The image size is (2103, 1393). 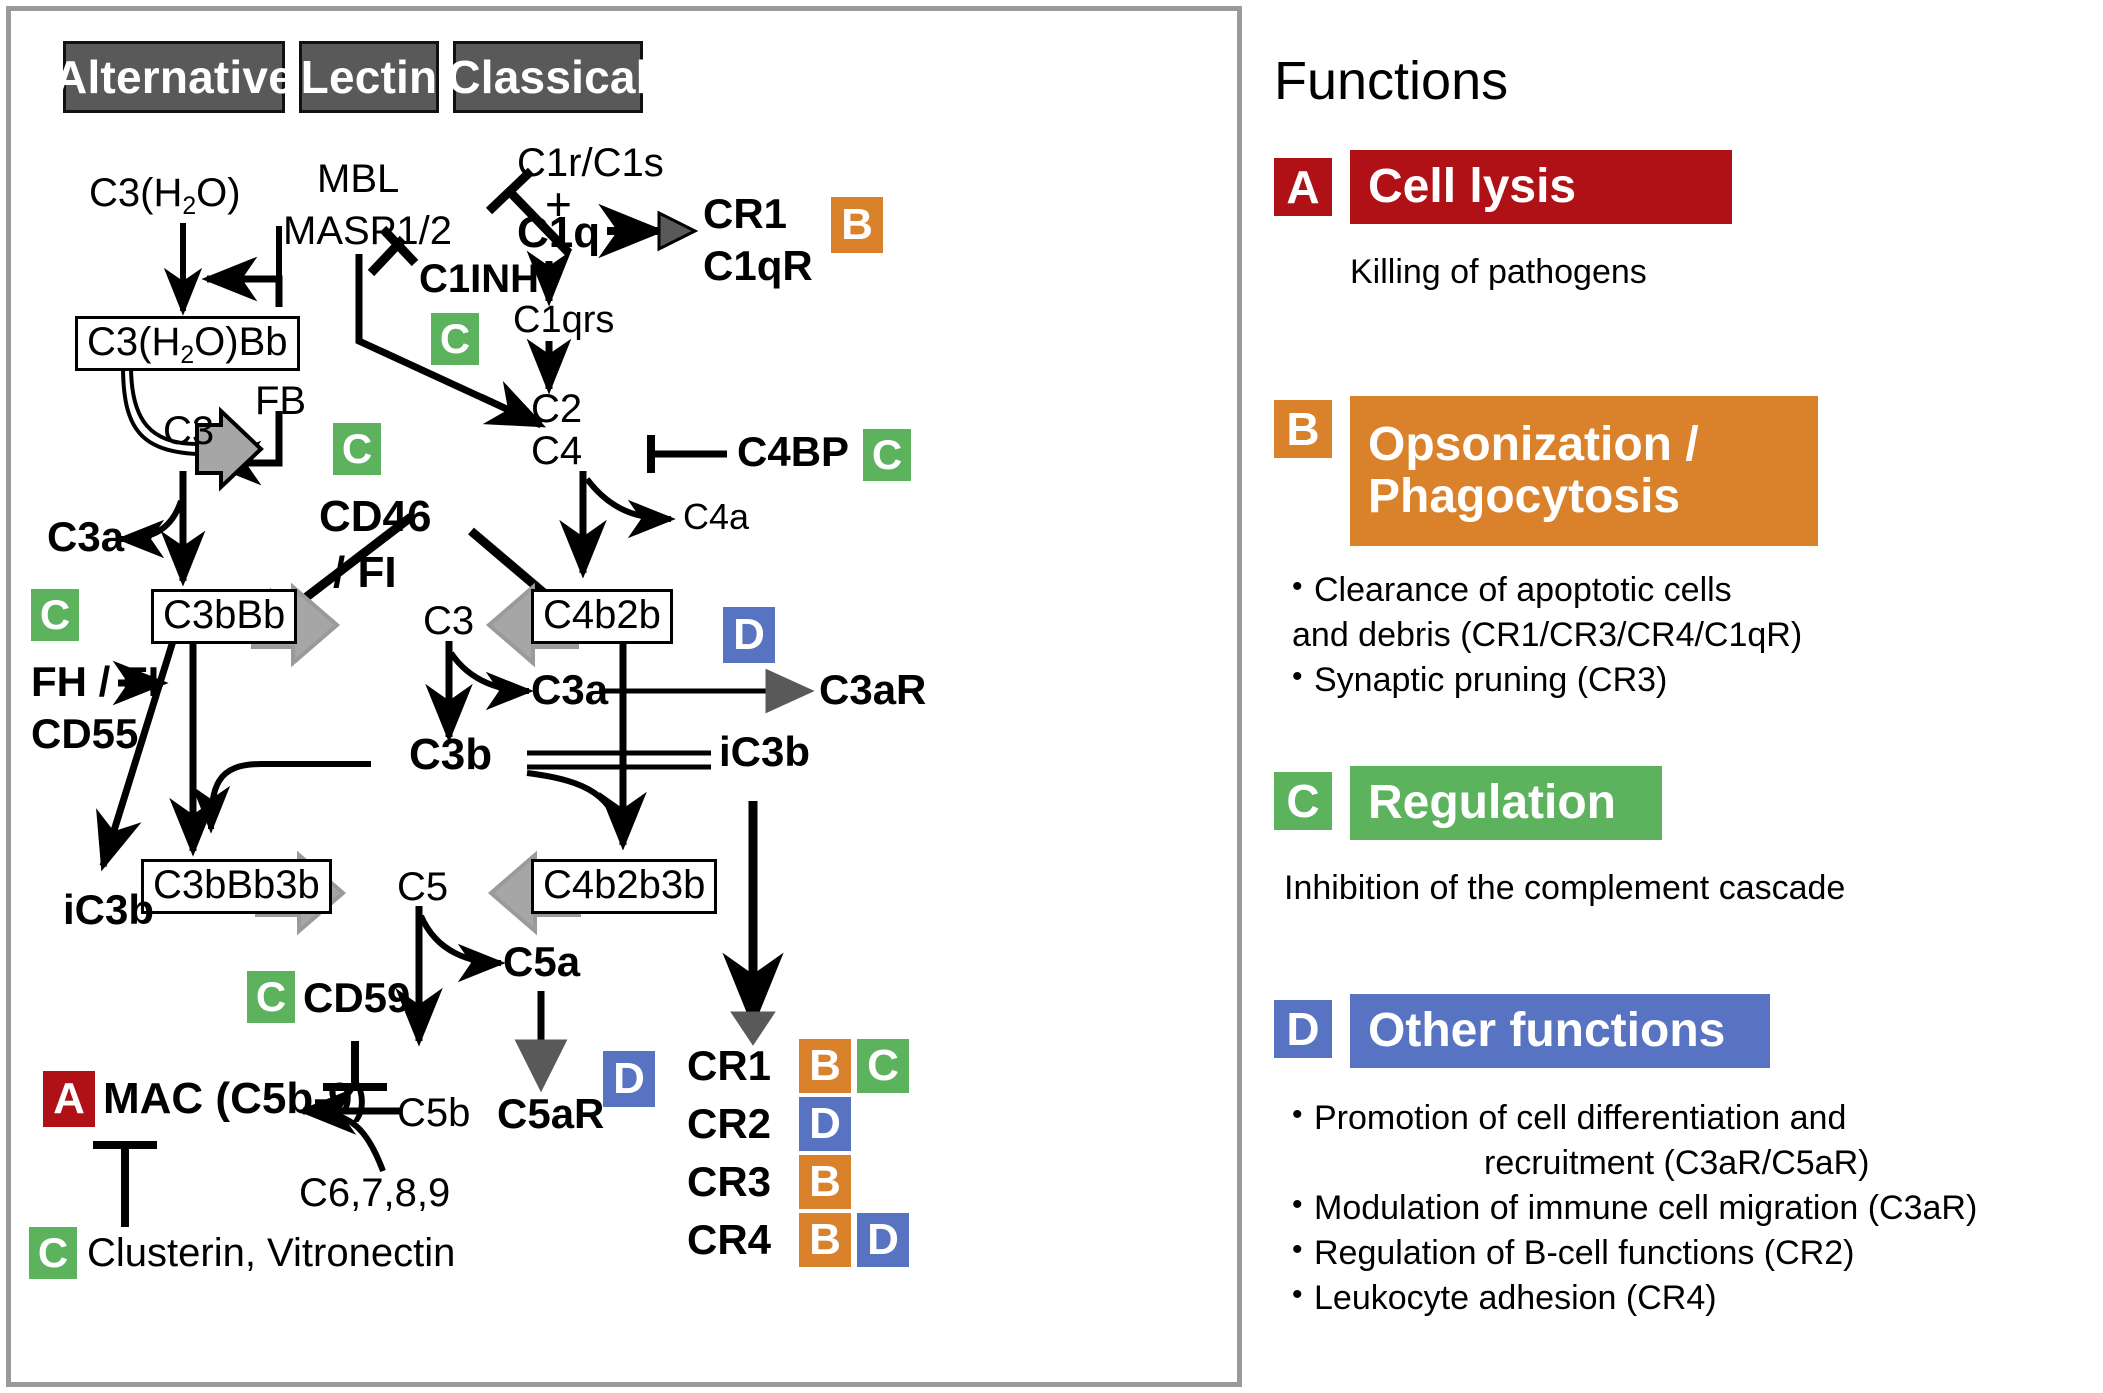 What do you see at coordinates (423, 887) in the screenshot?
I see `node-c5-mid: C5` at bounding box center [423, 887].